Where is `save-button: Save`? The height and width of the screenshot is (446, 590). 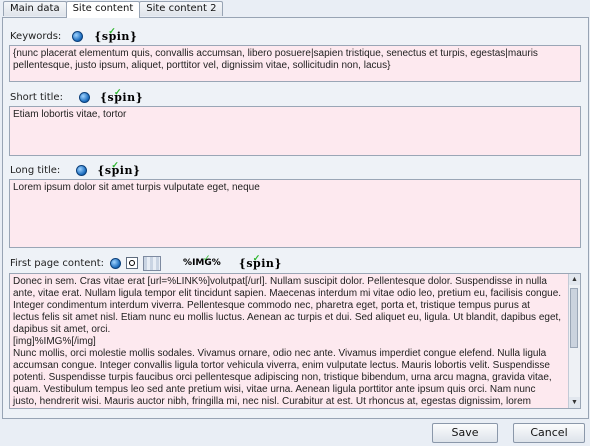 save-button: Save is located at coordinates (465, 433).